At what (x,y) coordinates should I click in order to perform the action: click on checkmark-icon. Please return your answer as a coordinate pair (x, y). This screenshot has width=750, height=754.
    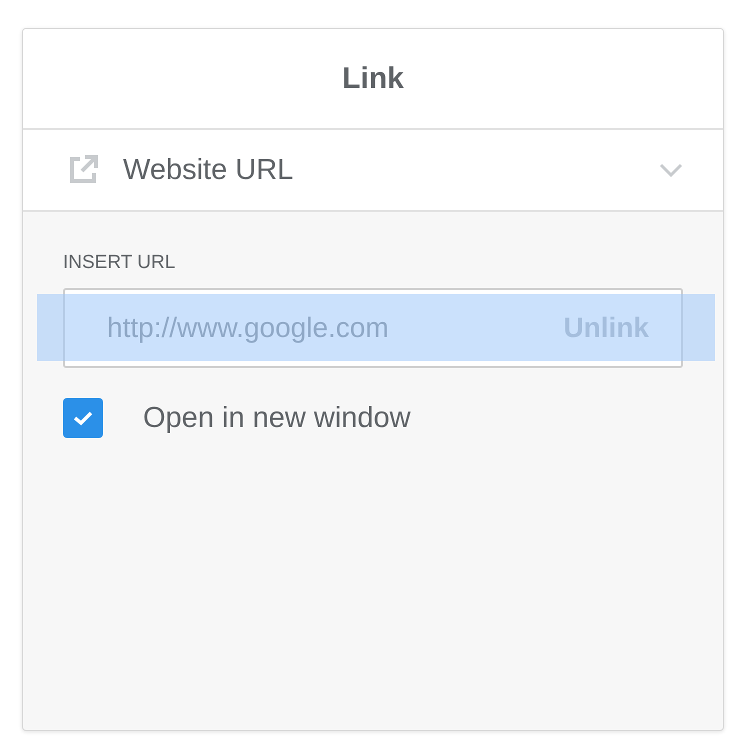
    Looking at the image, I should click on (83, 418).